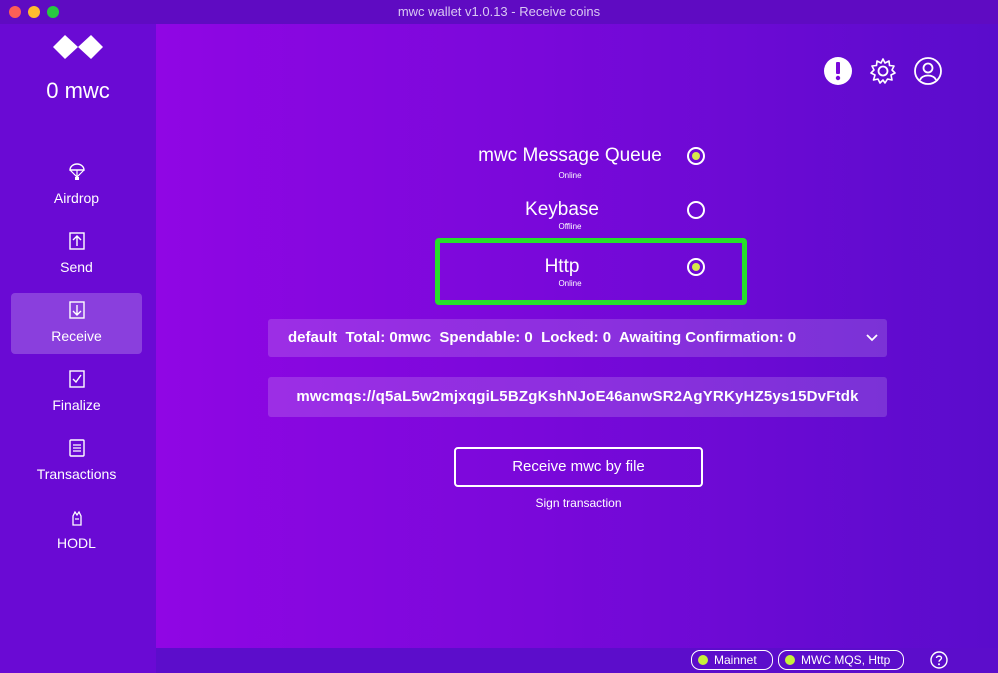 This screenshot has height=673, width=998. I want to click on sidebar-item-airdrop: Airdrop, so click(76, 185).